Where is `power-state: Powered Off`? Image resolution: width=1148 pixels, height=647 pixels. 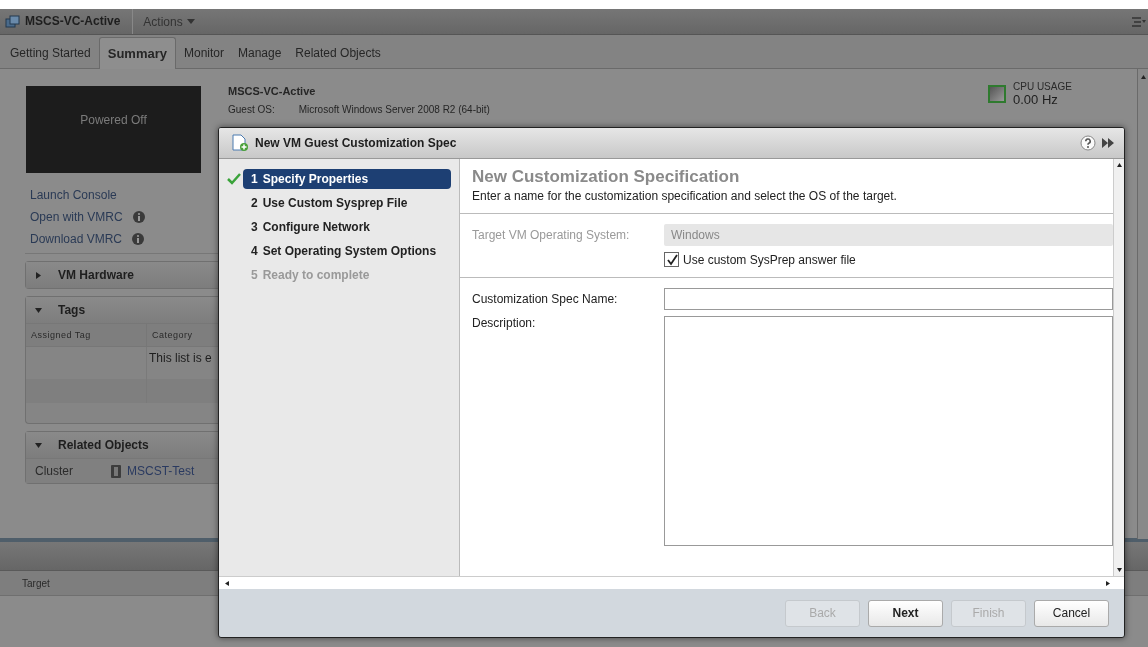
power-state: Powered Off is located at coordinates (113, 121).